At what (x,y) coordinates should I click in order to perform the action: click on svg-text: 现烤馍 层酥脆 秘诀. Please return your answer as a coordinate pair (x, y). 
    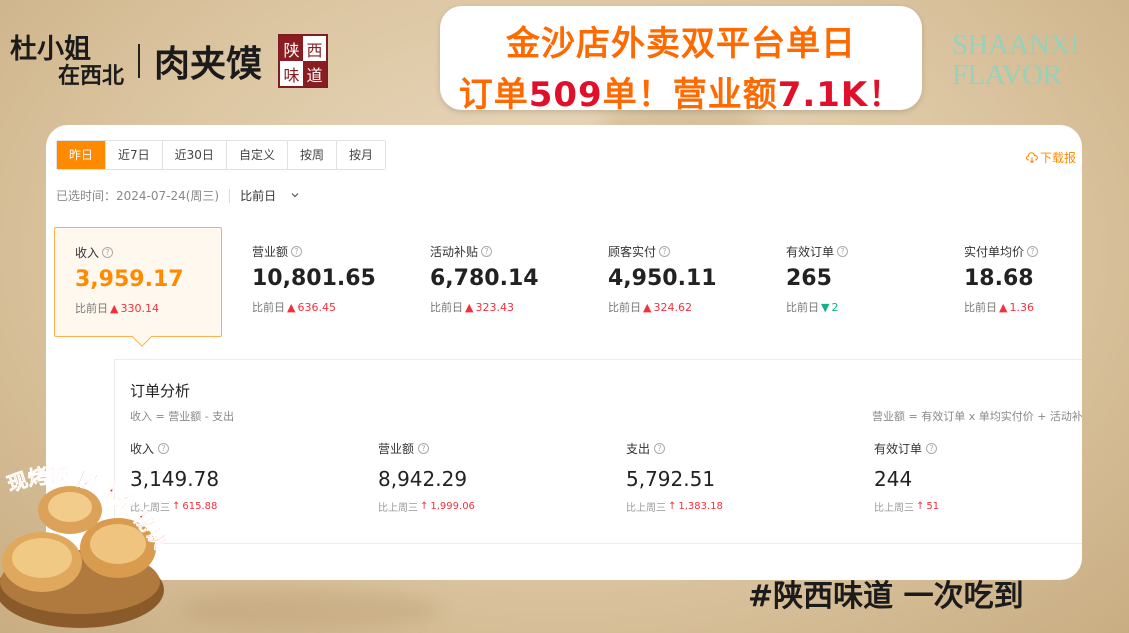
    Looking at the image, I should click on (88, 508).